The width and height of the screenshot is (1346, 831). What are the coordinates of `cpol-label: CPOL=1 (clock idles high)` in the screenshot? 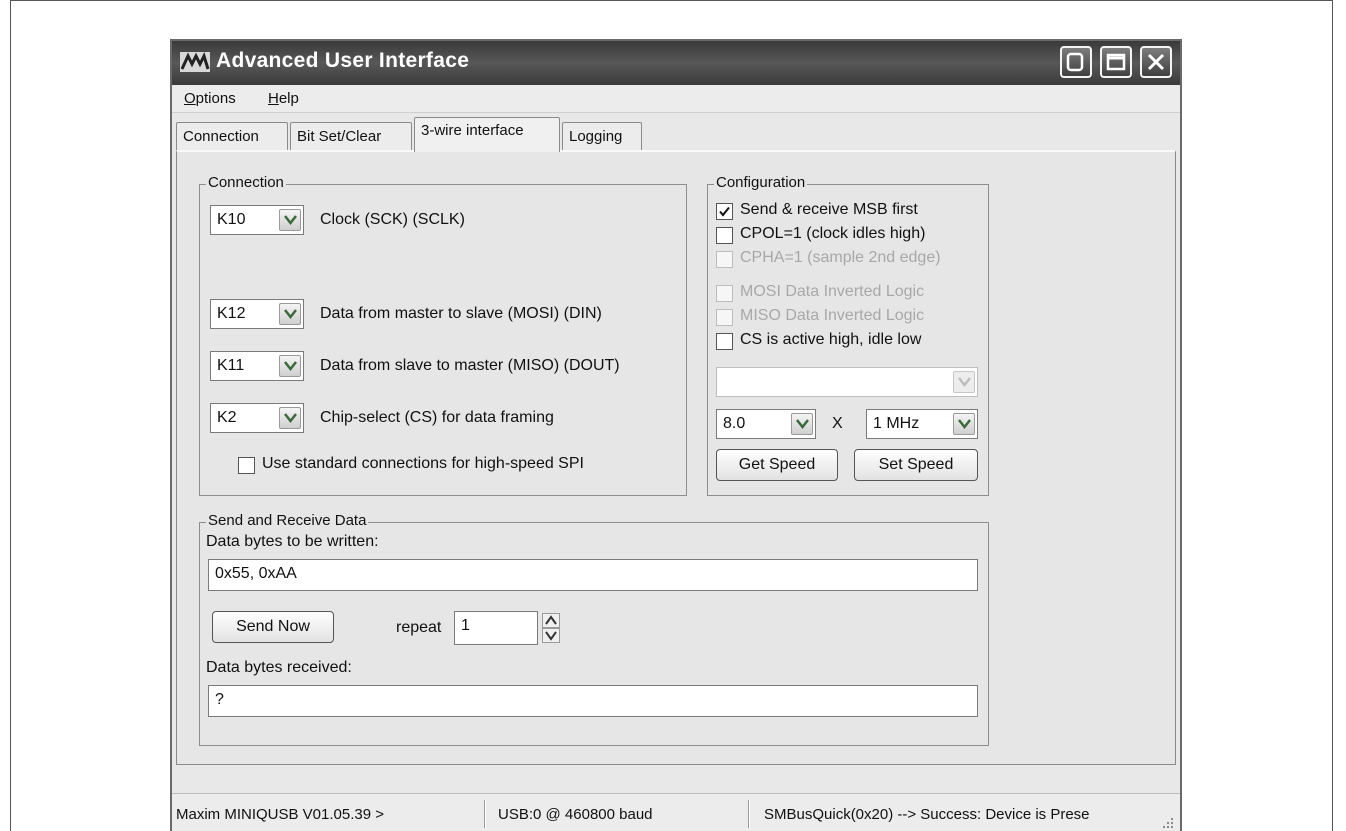 It's located at (833, 233).